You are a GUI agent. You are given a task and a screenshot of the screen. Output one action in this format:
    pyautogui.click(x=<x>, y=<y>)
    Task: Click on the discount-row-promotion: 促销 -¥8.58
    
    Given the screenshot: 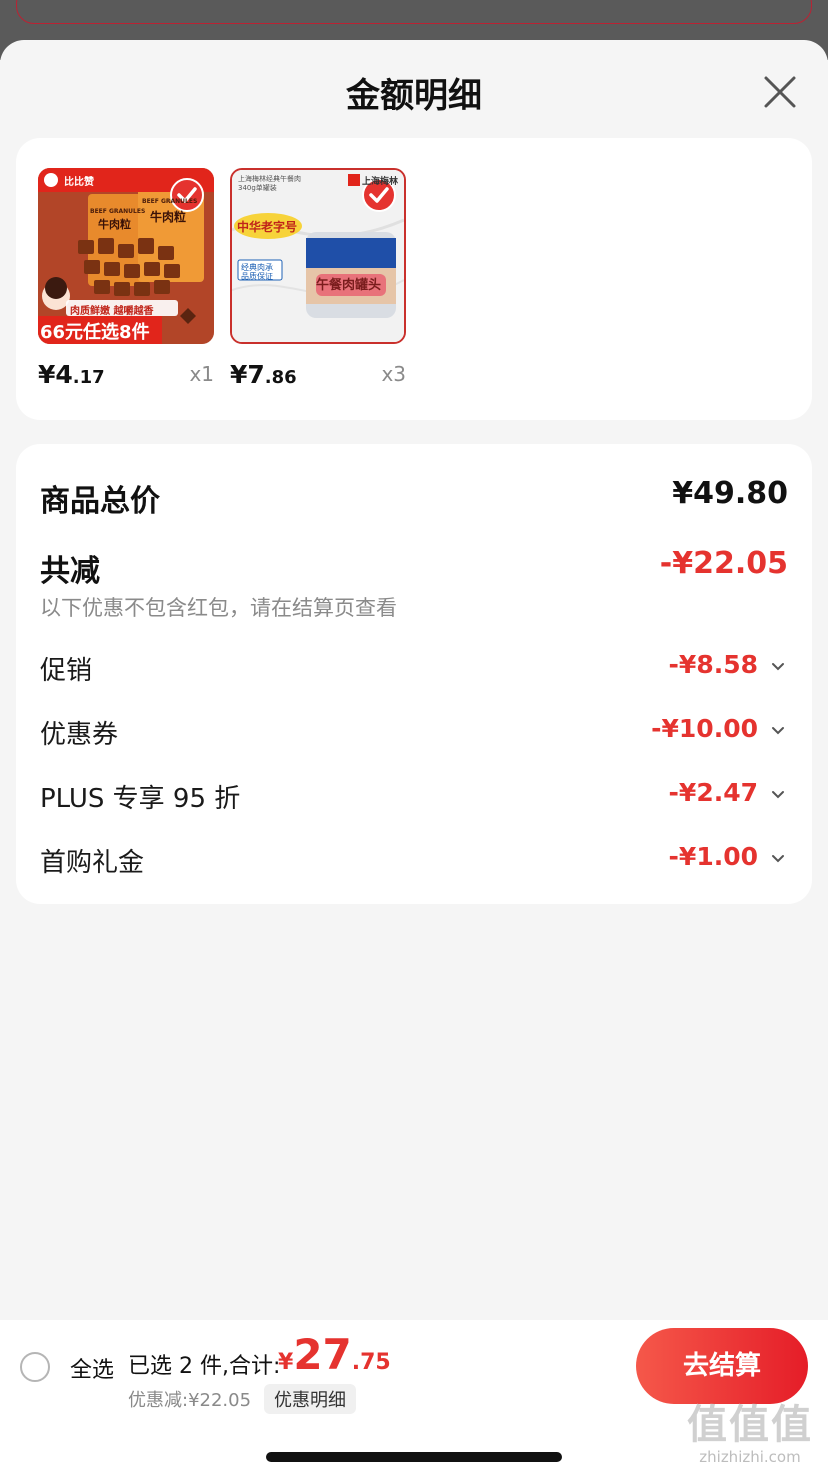 What is the action you would take?
    pyautogui.click(x=414, y=668)
    